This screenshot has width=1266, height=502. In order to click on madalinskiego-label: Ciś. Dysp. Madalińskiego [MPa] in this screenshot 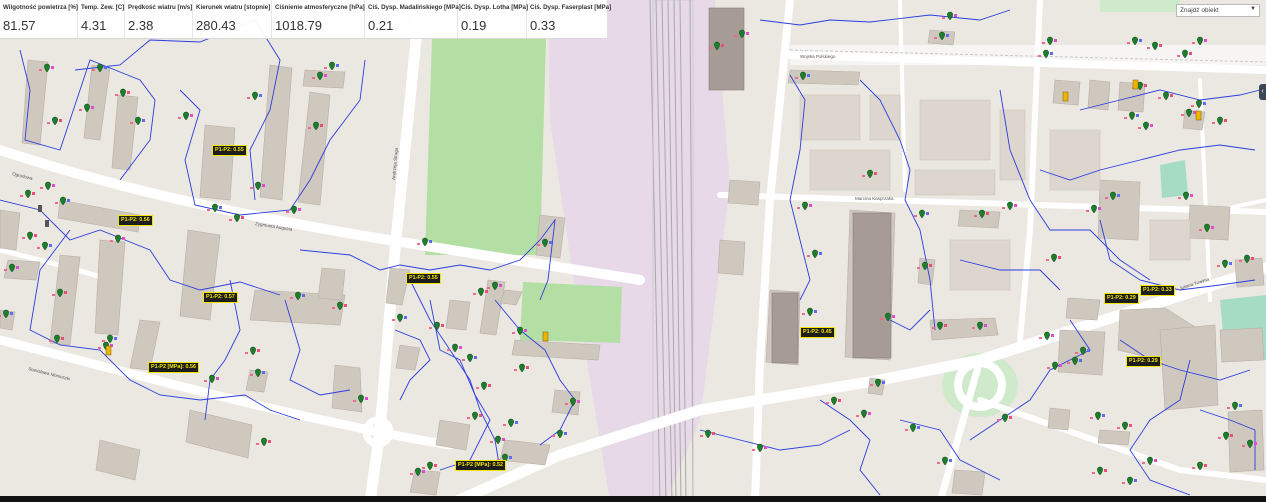, I will do `click(414, 7)`.